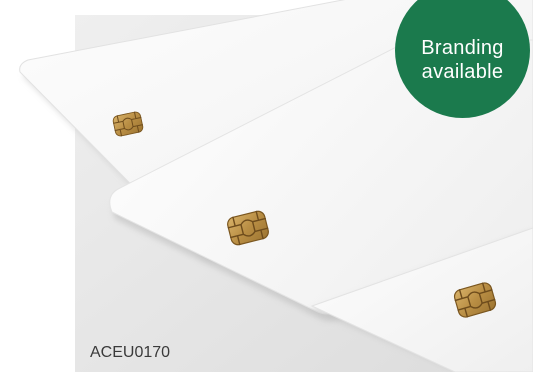 This screenshot has width=533, height=372. I want to click on badge-line-1: Branding, so click(462, 47).